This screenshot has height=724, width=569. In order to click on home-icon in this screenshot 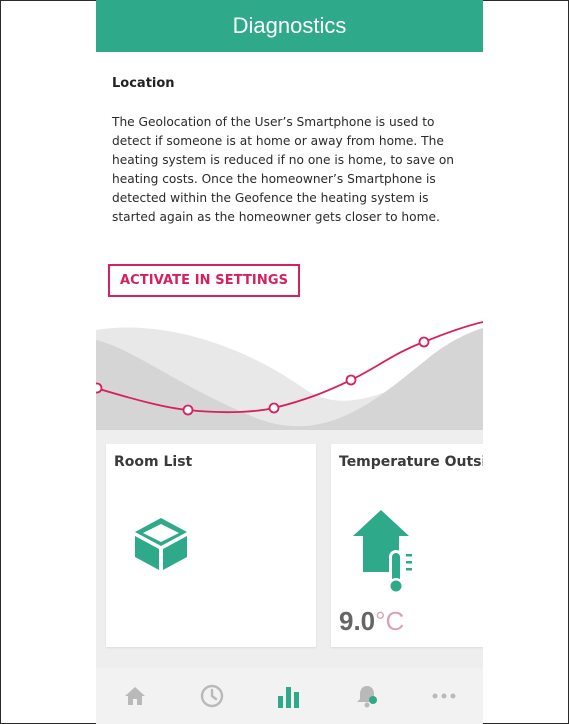, I will do `click(134, 696)`.